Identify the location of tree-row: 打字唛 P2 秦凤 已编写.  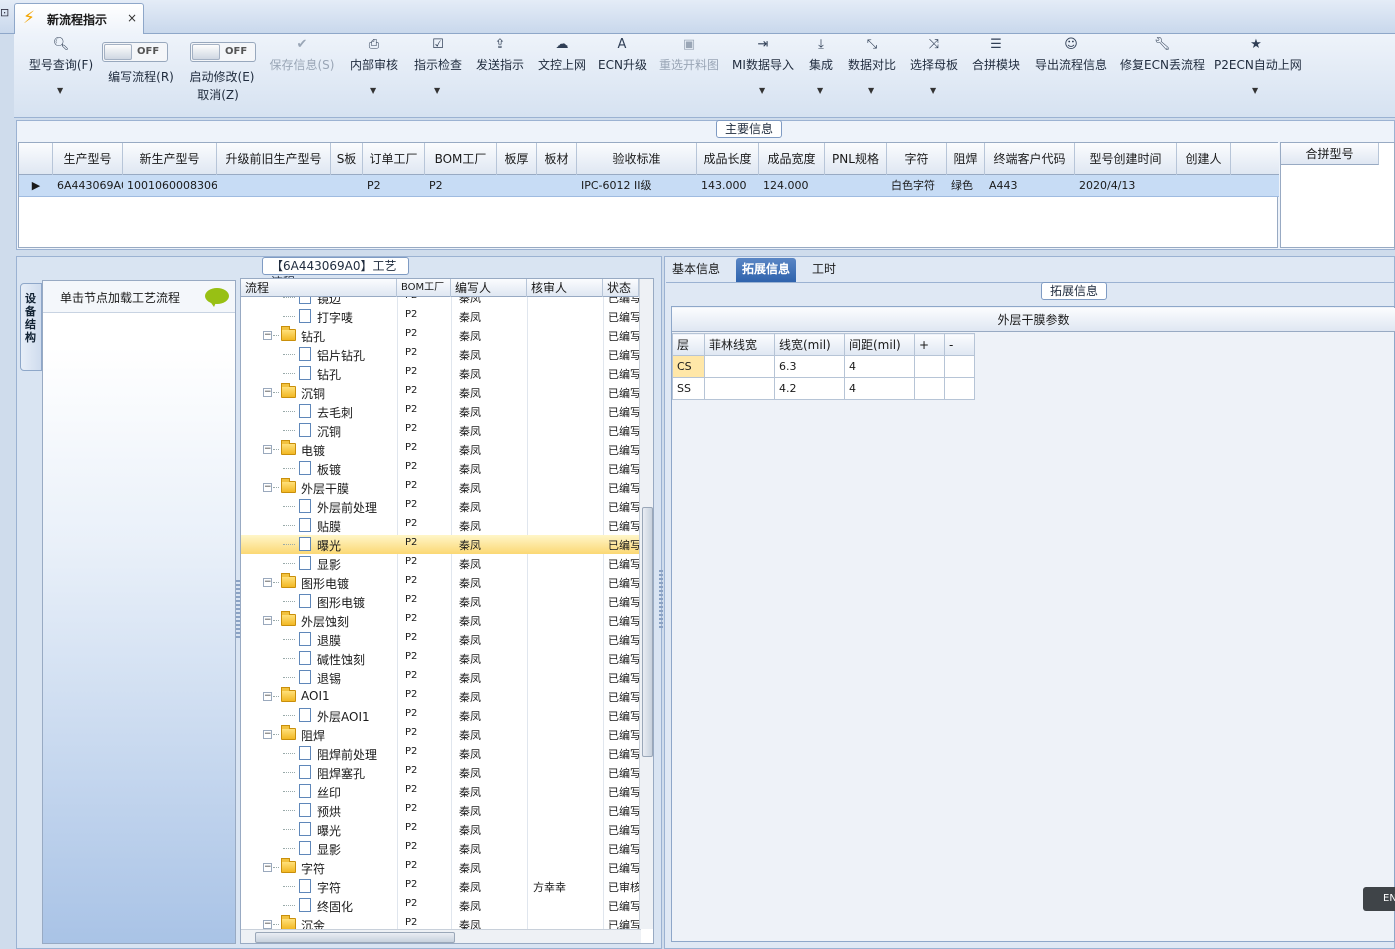
(441, 316).